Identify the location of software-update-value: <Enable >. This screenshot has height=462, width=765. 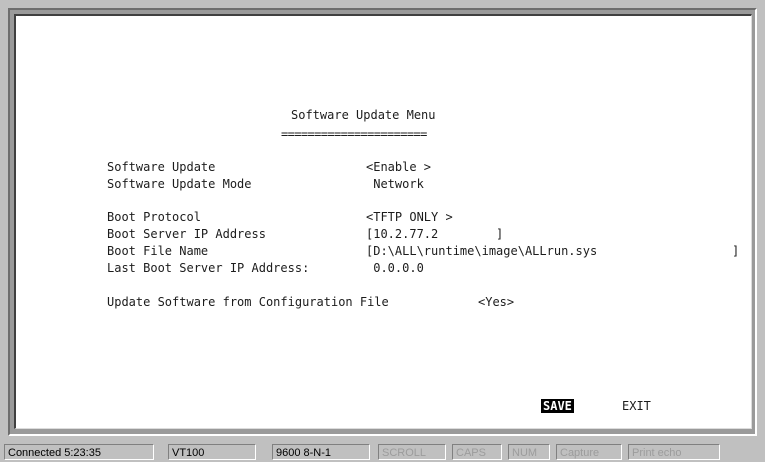
(398, 167).